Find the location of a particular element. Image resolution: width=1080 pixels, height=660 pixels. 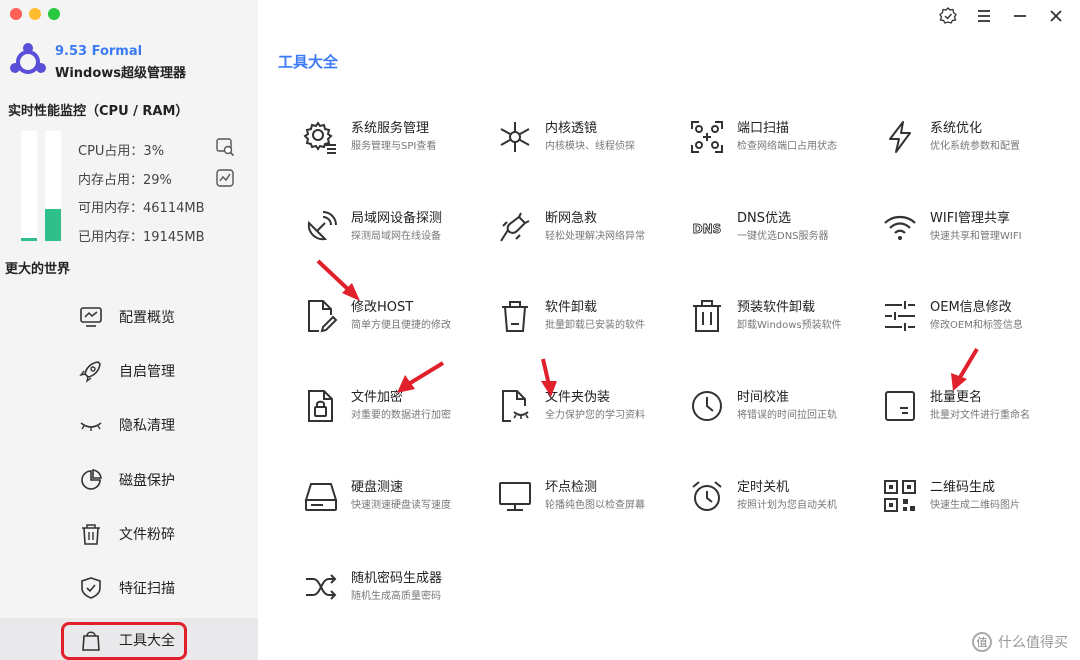

tool-edit-host: 修改HOST 简单方便且便捷的修改 is located at coordinates (398, 319).